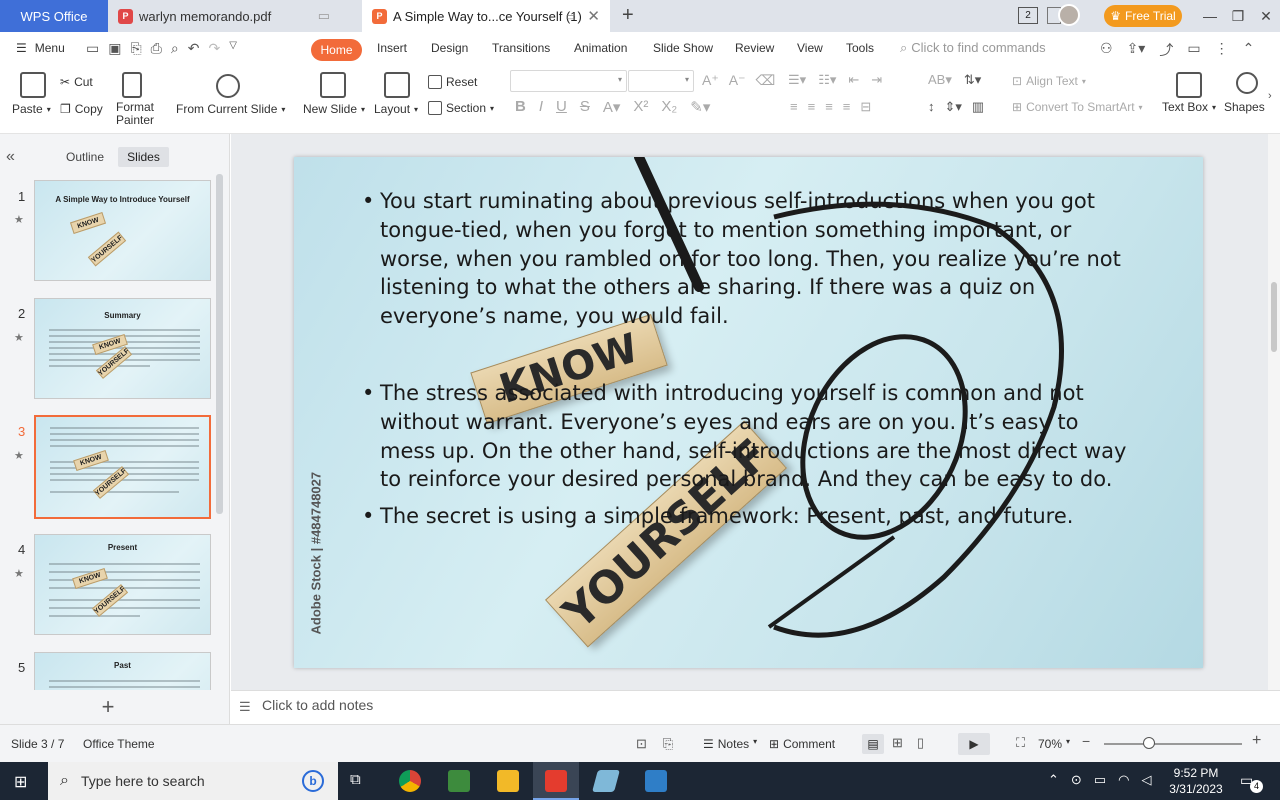  What do you see at coordinates (973, 48) in the screenshot?
I see `command-search: ⌕ Click to find commands` at bounding box center [973, 48].